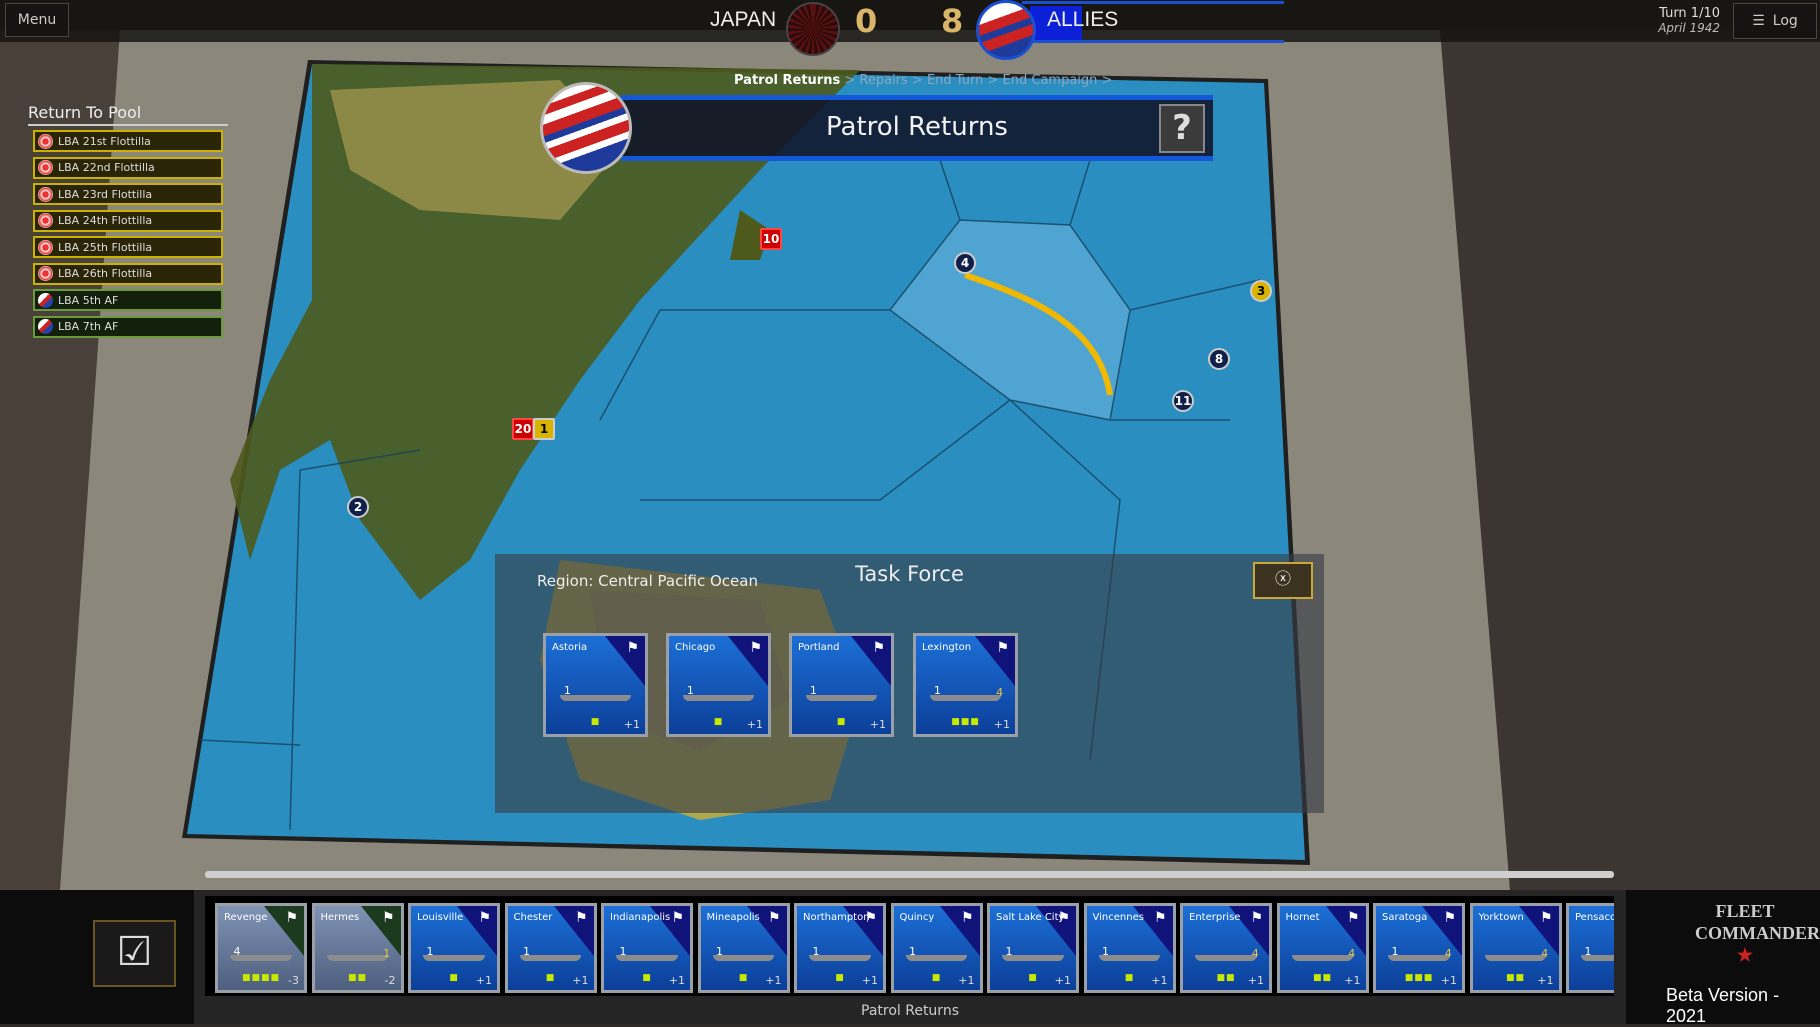 The image size is (1820, 1027). What do you see at coordinates (104, 141) in the screenshot?
I see `pool-item-label: LBA 21st Flottilla` at bounding box center [104, 141].